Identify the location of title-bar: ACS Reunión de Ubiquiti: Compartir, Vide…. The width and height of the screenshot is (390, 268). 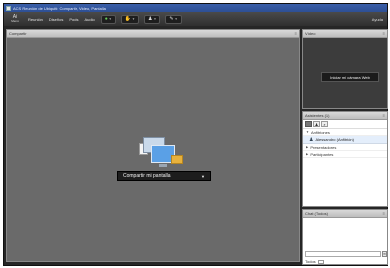
(195, 8).